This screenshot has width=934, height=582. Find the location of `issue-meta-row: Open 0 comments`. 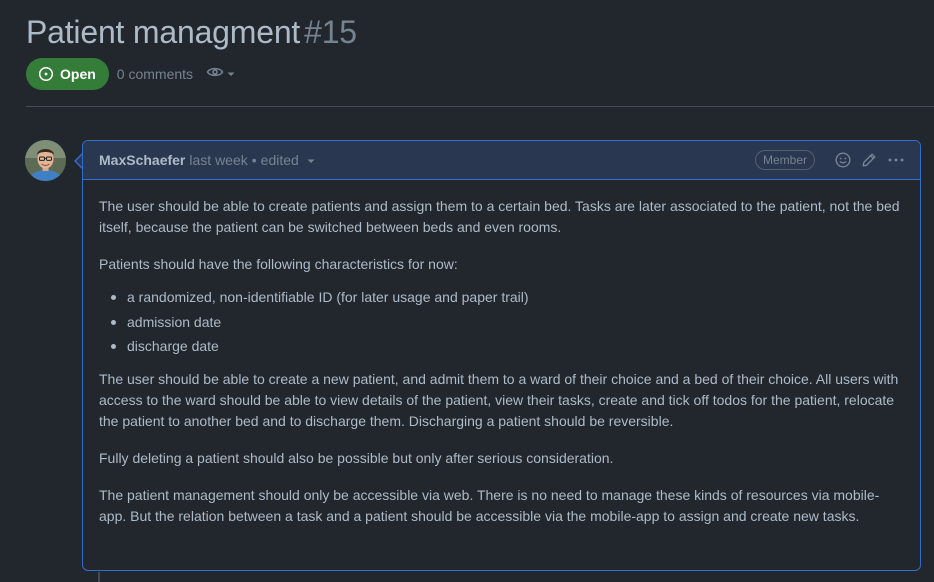

issue-meta-row: Open 0 comments is located at coordinates (130, 74).